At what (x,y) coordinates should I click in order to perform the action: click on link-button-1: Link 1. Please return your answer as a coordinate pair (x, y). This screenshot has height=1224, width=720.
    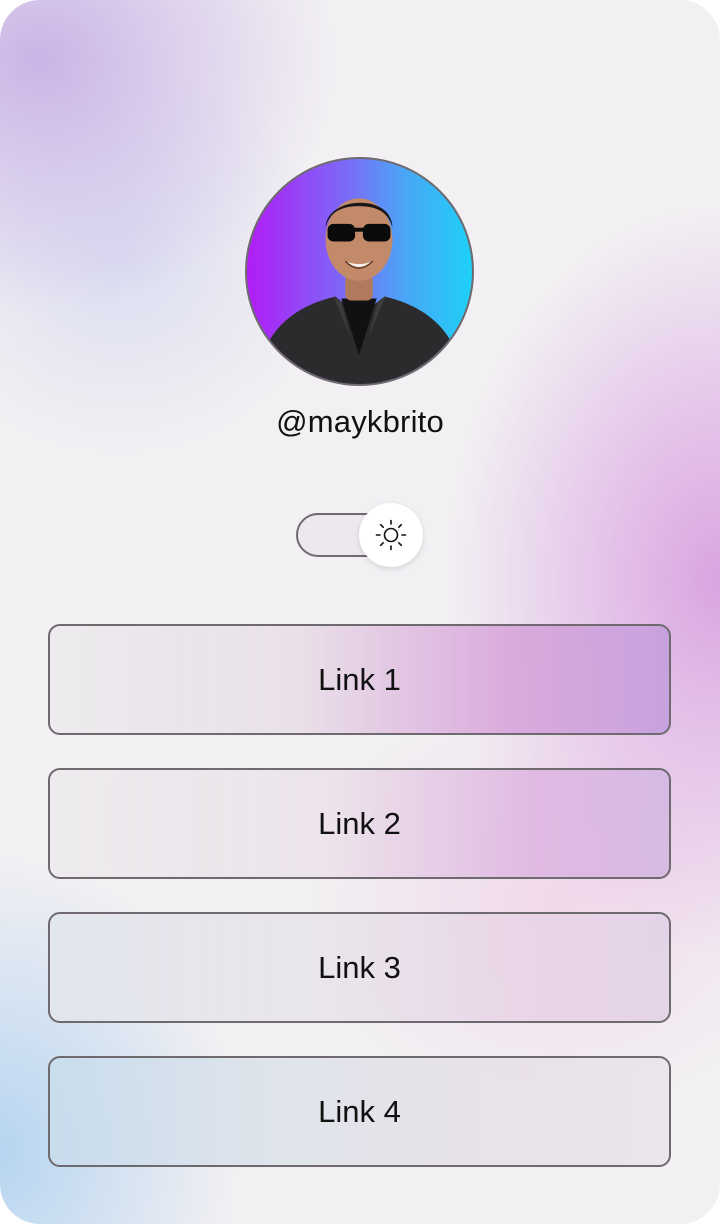
    Looking at the image, I should click on (359, 679).